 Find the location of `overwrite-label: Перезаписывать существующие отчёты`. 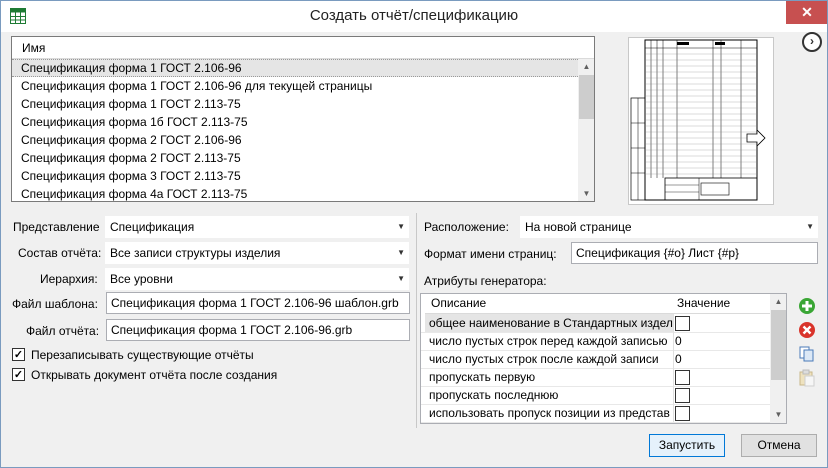

overwrite-label: Перезаписывать существующие отчёты is located at coordinates (142, 355).